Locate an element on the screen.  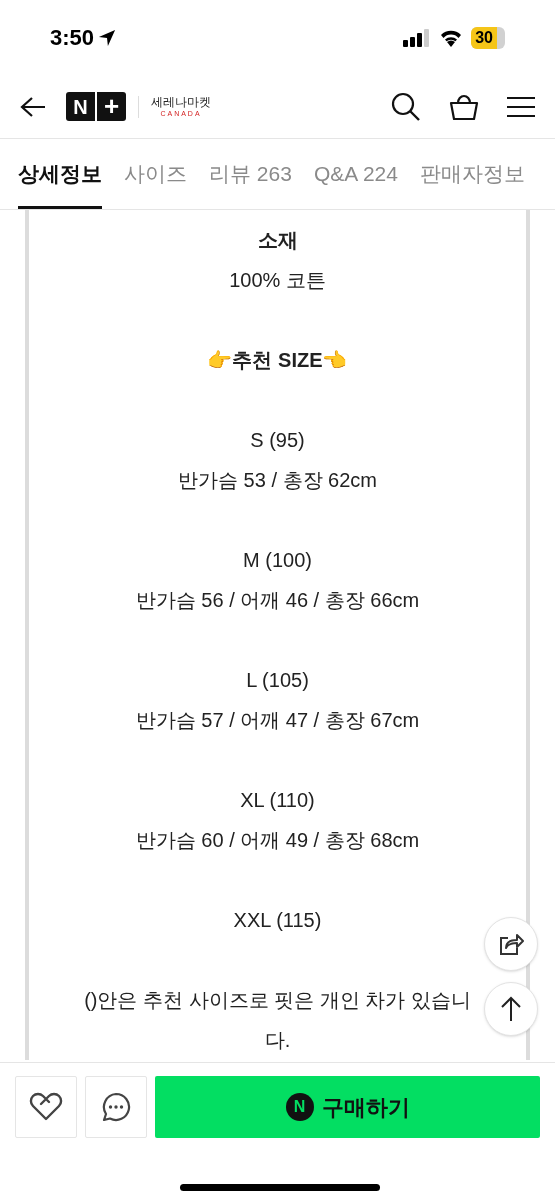
wifi-icon is located at coordinates (451, 37).